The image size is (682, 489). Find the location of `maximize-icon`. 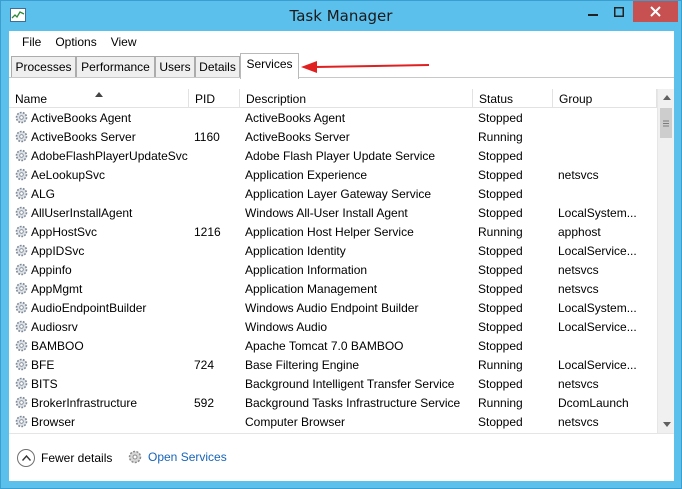

maximize-icon is located at coordinates (619, 11).